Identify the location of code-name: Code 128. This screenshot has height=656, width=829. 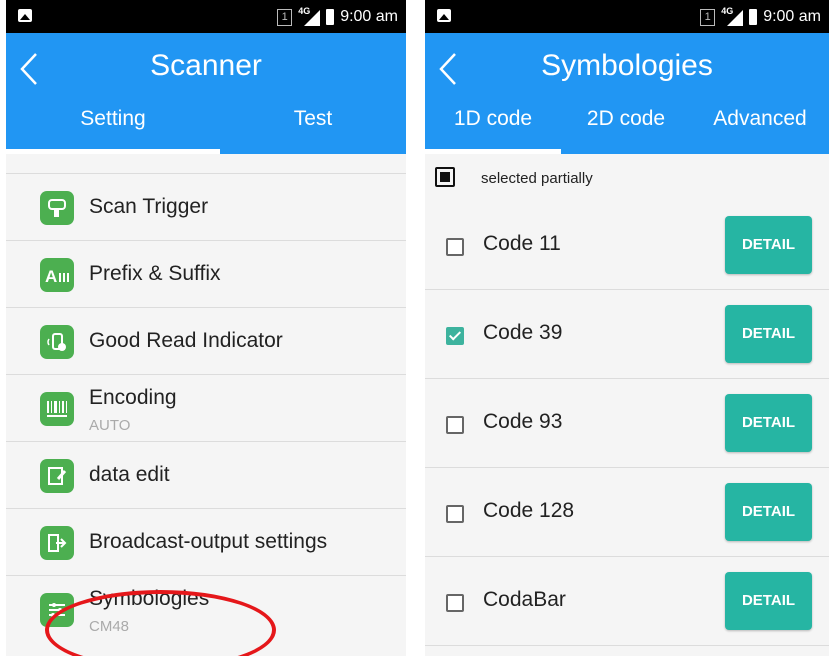
(529, 510).